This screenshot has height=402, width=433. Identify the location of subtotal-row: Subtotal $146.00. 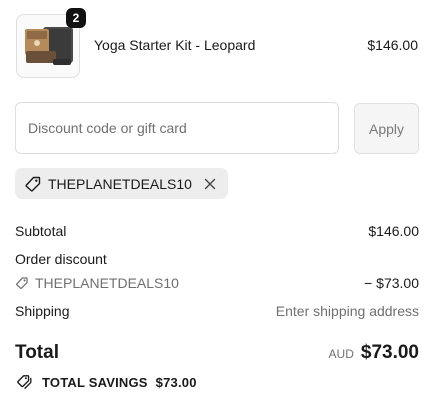
(217, 232).